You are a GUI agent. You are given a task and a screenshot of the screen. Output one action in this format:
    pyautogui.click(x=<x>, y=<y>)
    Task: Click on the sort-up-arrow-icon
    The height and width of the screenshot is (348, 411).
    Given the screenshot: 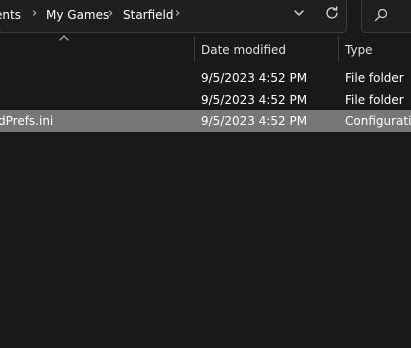 What is the action you would take?
    pyautogui.click(x=64, y=38)
    